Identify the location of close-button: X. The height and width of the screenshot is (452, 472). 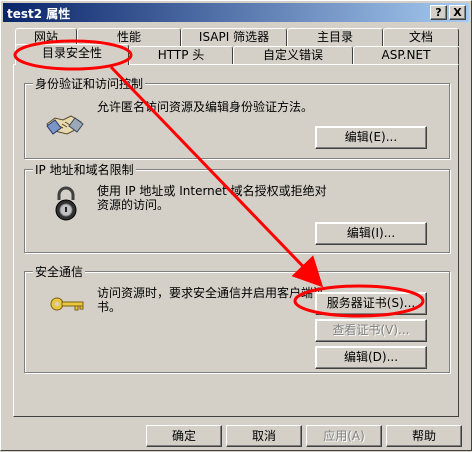
(457, 12).